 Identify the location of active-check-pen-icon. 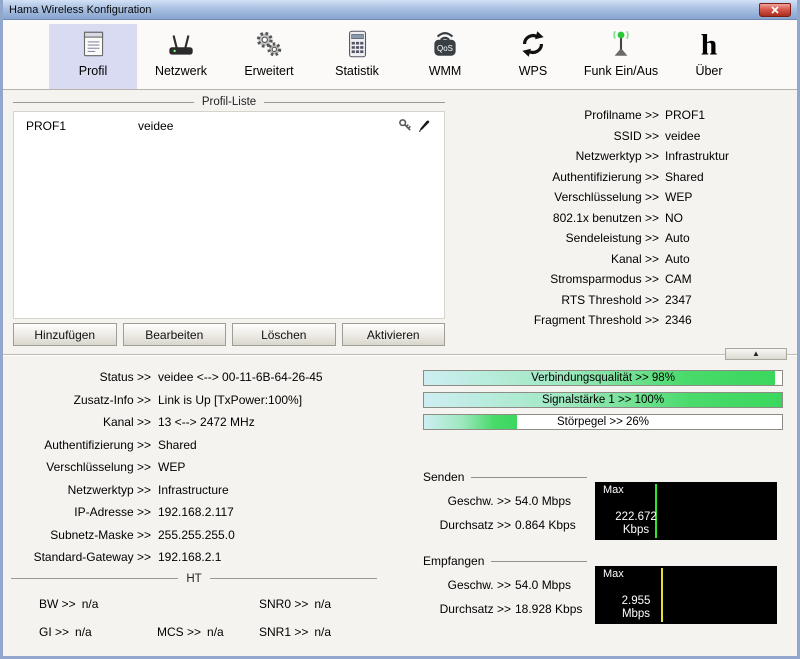
(424, 126).